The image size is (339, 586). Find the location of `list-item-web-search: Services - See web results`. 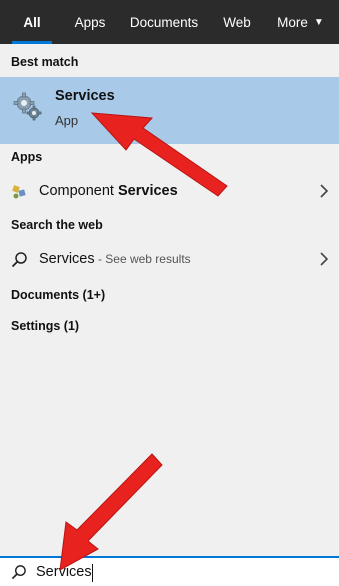

list-item-web-search: Services - See web results is located at coordinates (169, 259).